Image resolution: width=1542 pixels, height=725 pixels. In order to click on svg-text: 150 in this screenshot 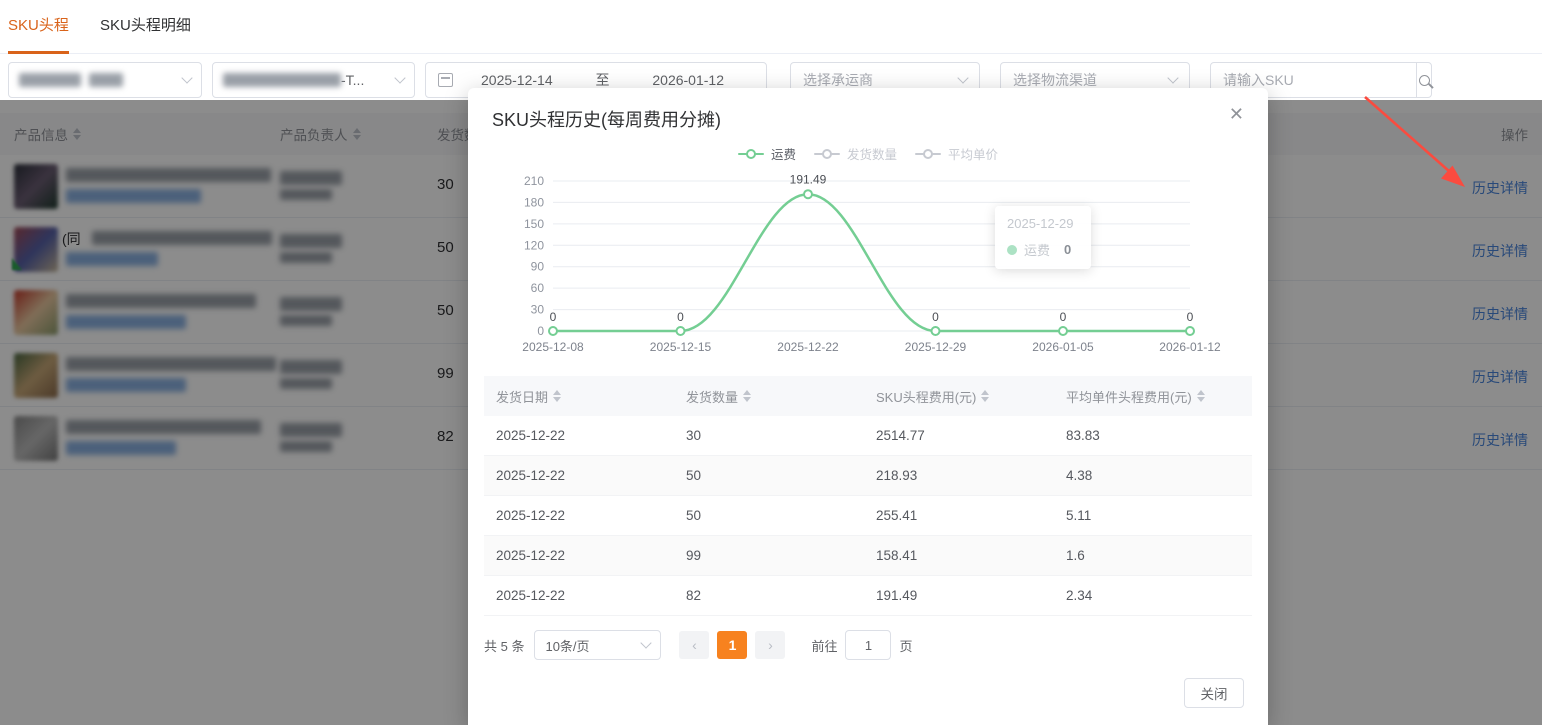, I will do `click(534, 224)`.